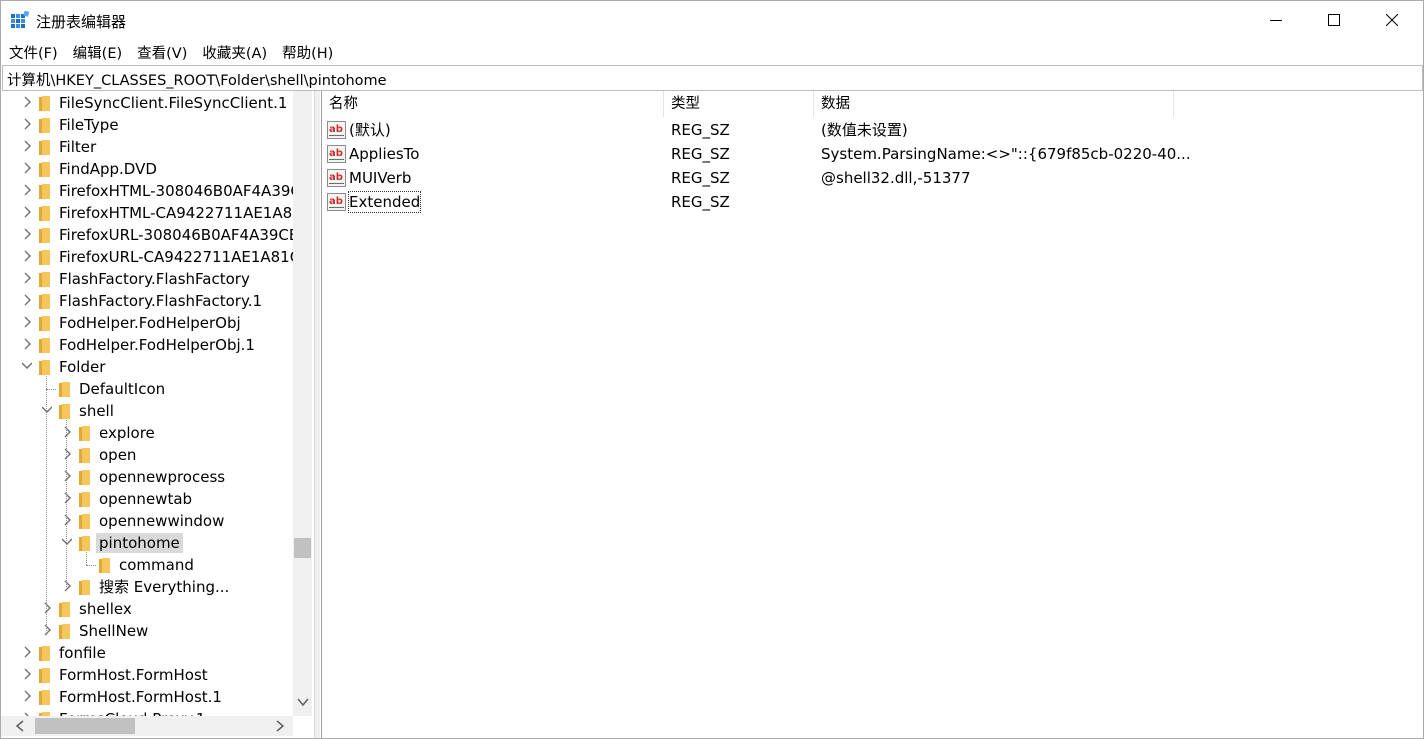 The width and height of the screenshot is (1424, 739). I want to click on tree-item: FodHelper.FodHelperObj, so click(147, 323).